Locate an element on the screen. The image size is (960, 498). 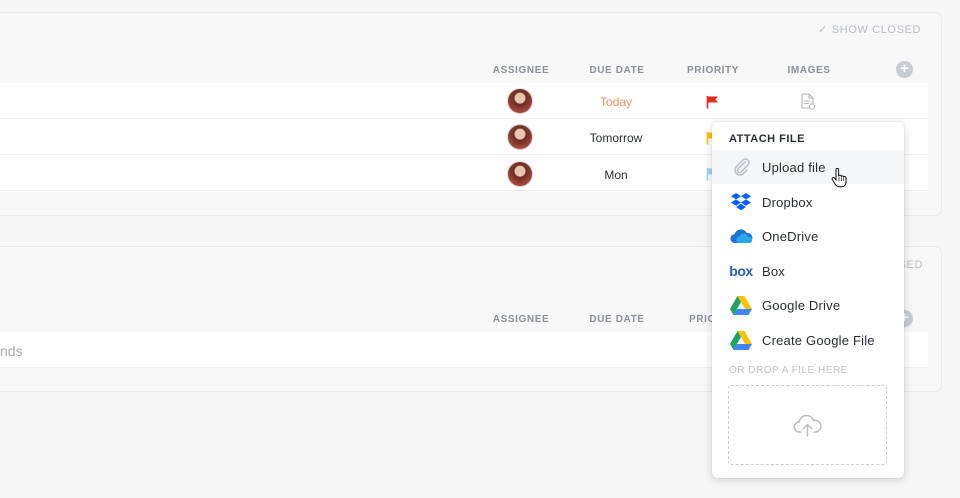
menu-item-onedrive: OneDrive is located at coordinates (808, 236).